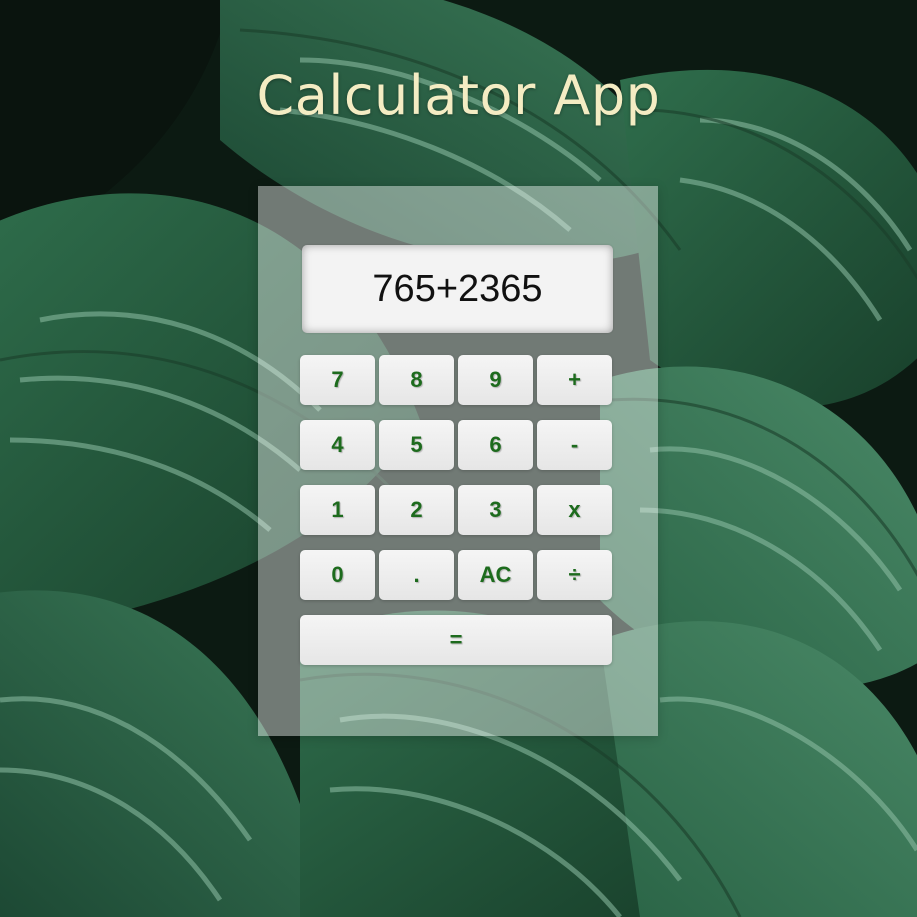 Image resolution: width=917 pixels, height=917 pixels. Describe the element at coordinates (458, 95) in the screenshot. I see `page-title: Calculator App` at that location.